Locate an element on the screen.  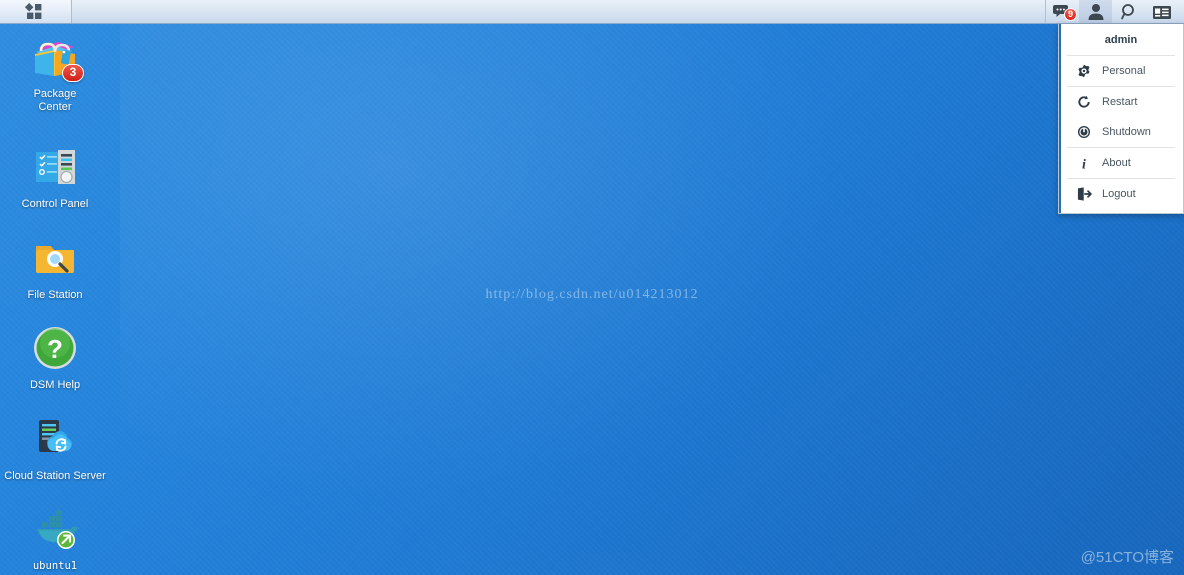
search-button is located at coordinates (1128, 11).